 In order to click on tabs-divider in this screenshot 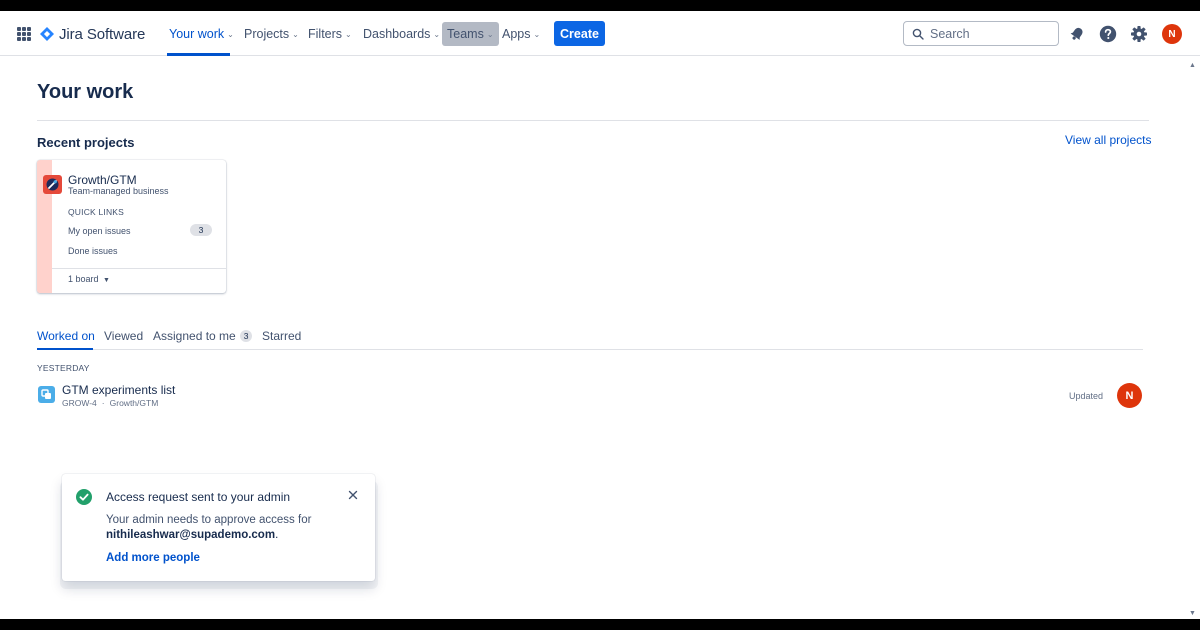, I will do `click(590, 349)`.